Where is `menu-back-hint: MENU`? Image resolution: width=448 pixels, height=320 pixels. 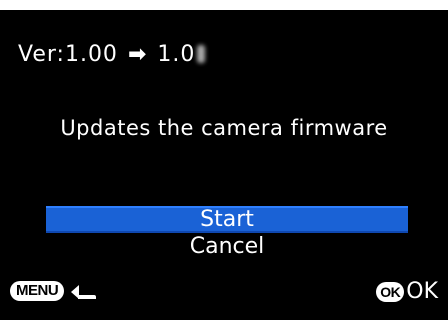 menu-back-hint: MENU is located at coordinates (54, 291).